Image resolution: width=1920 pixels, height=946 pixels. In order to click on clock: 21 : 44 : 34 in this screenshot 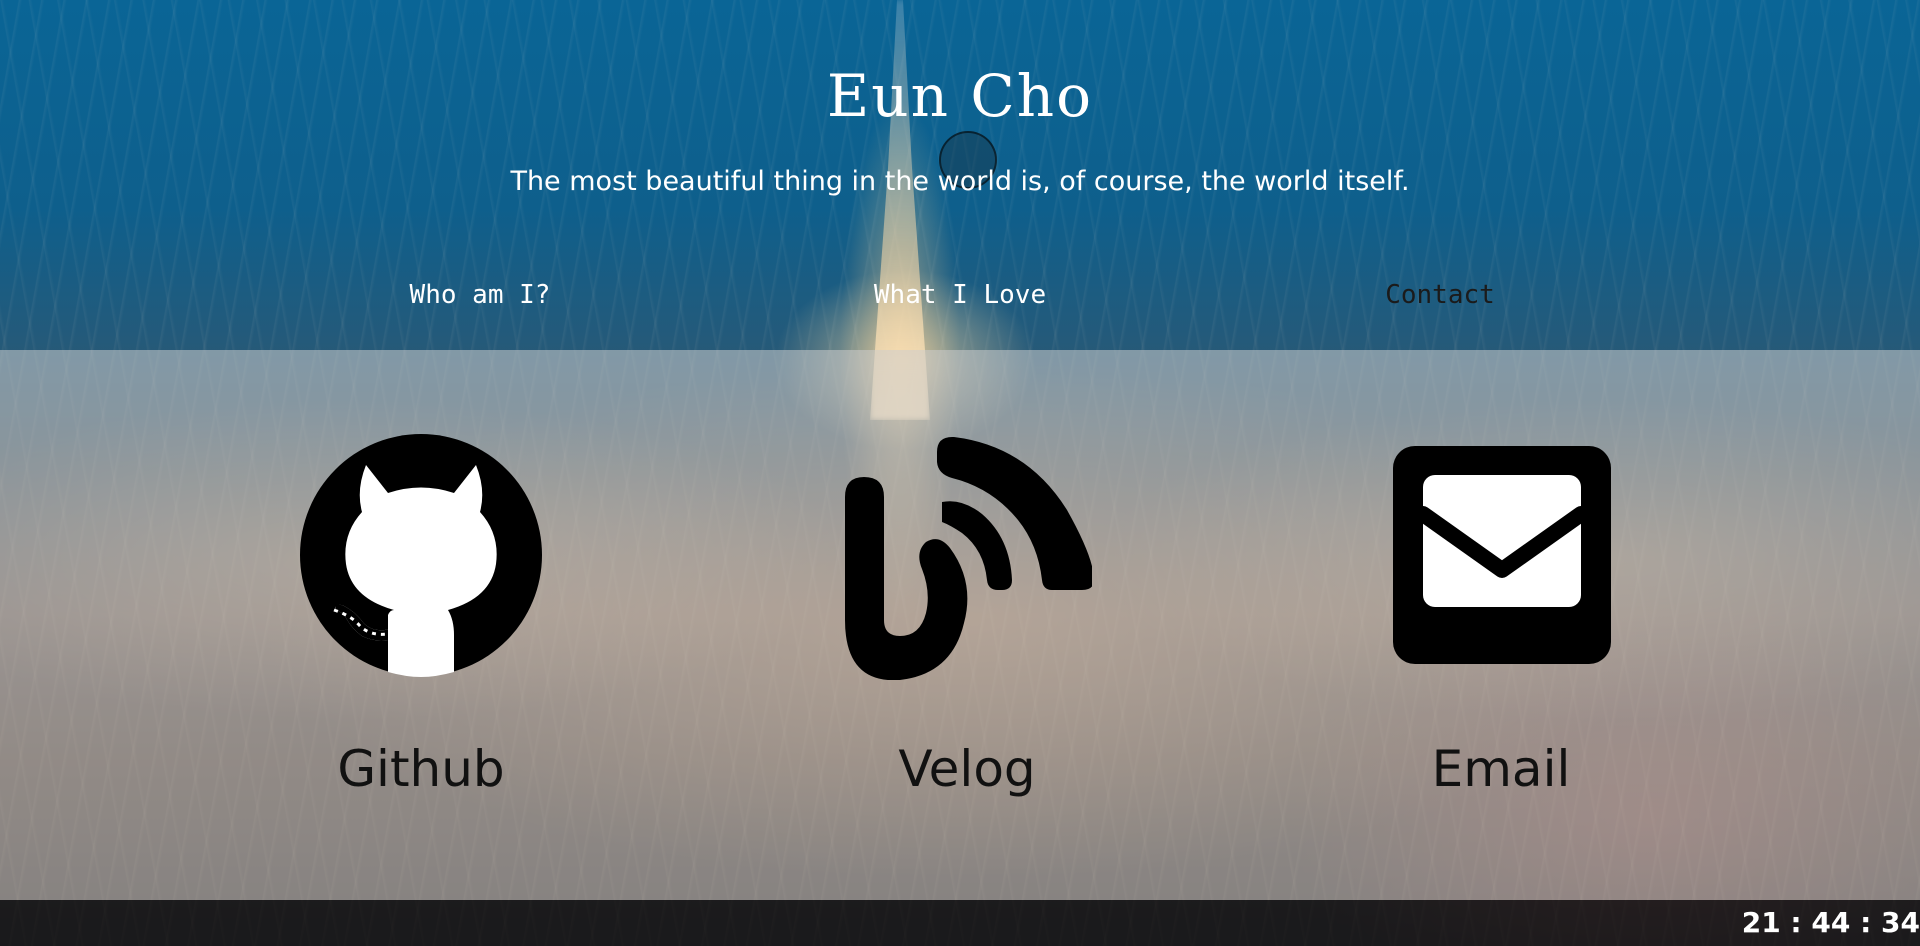, I will do `click(1830, 922)`.